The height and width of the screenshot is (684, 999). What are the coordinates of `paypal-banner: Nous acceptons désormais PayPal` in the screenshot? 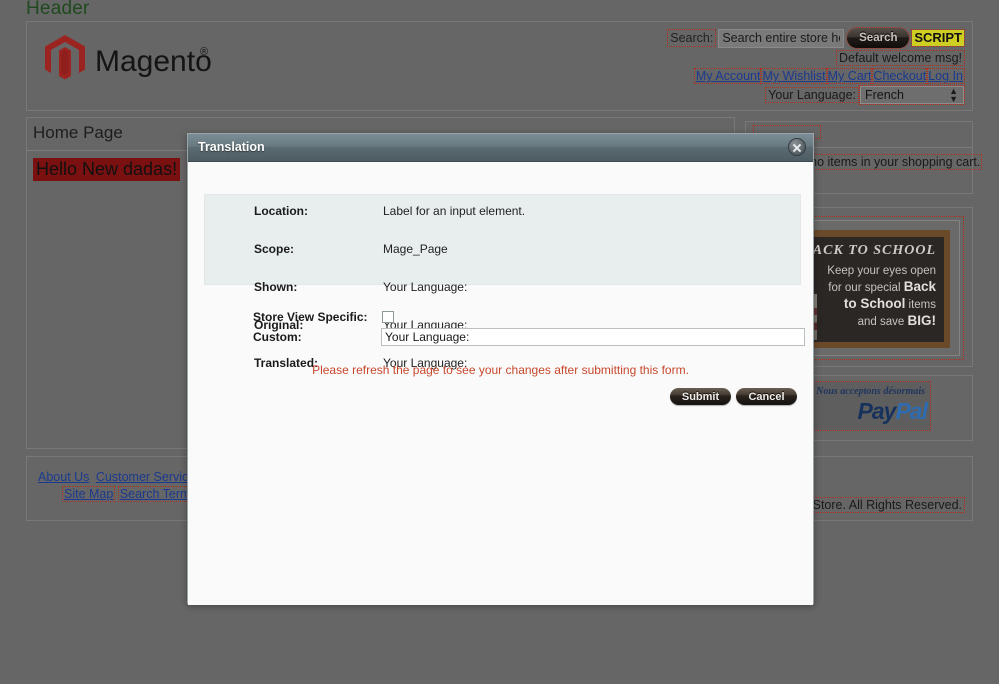 It's located at (872, 406).